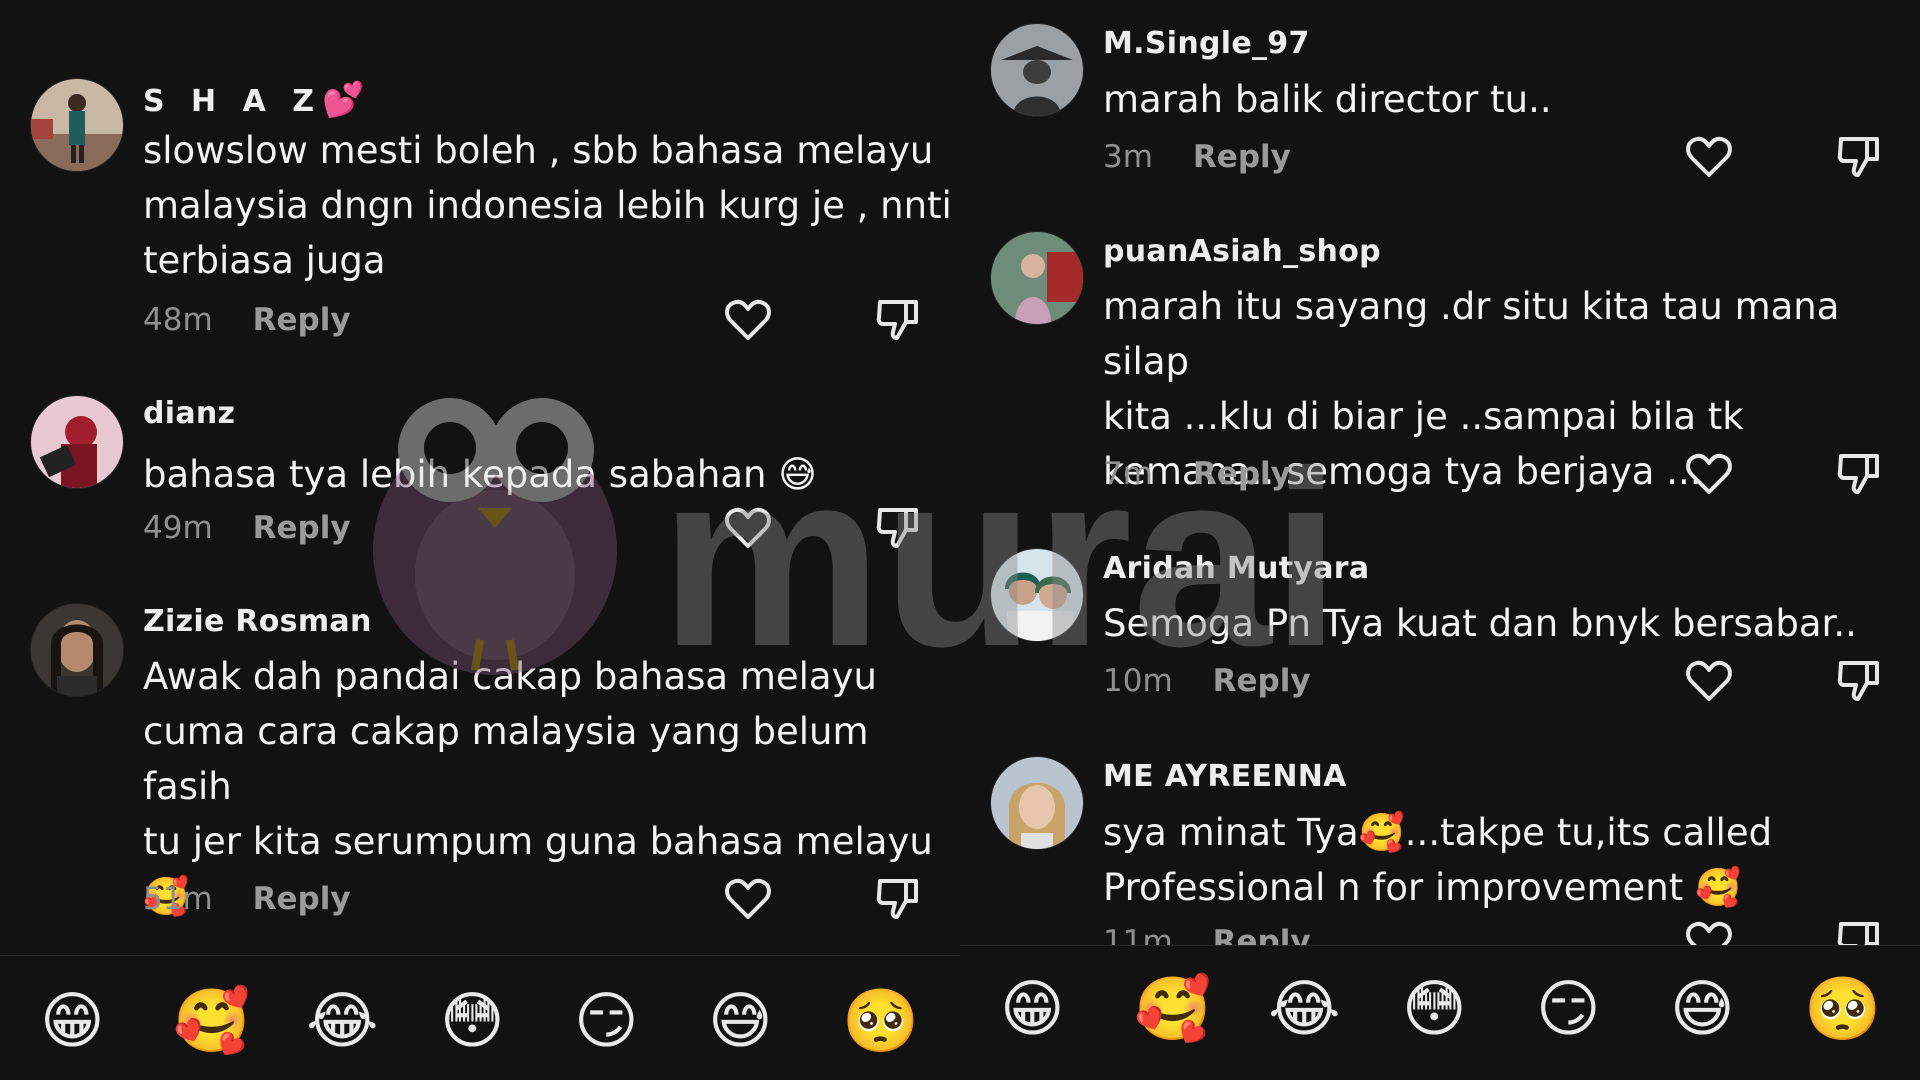  I want to click on comment-text: bahasa tya lebih kepada sabahan 😅, so click(480, 474).